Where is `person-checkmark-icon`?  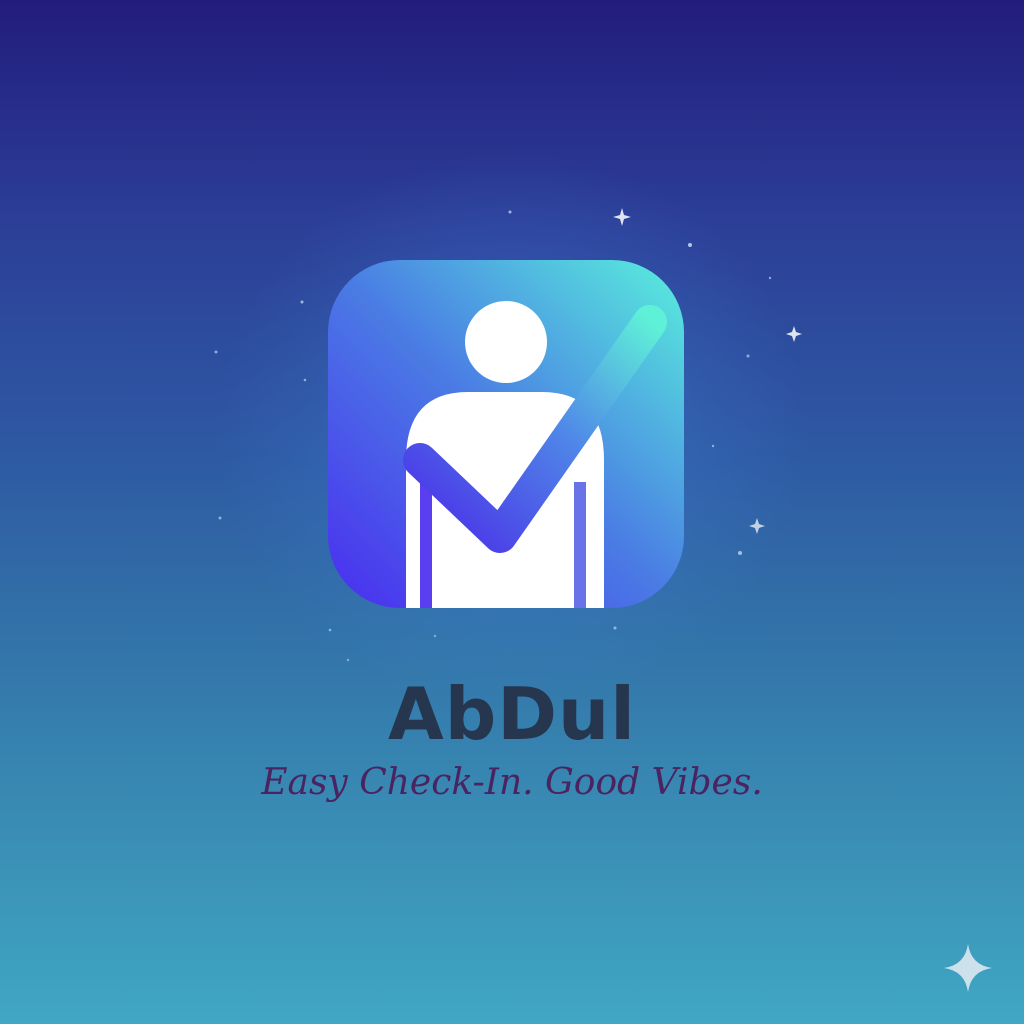 person-checkmark-icon is located at coordinates (506, 434).